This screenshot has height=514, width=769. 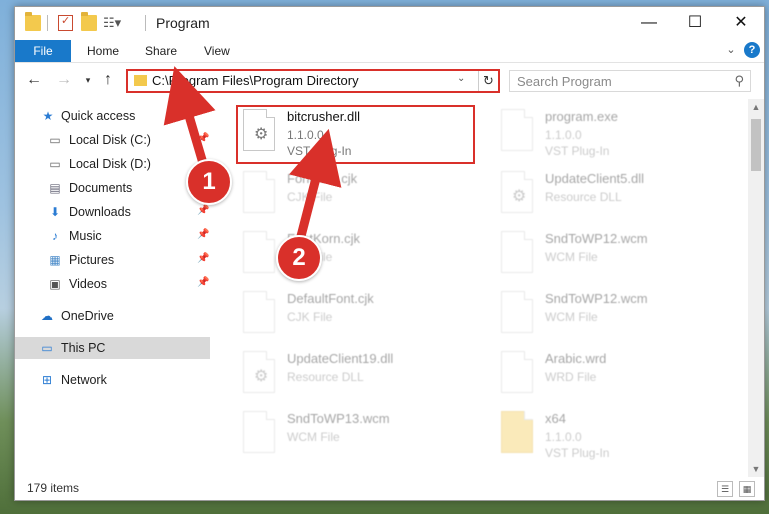 What do you see at coordinates (595, 178) in the screenshot?
I see `file-name: UpdateClient5.dll` at bounding box center [595, 178].